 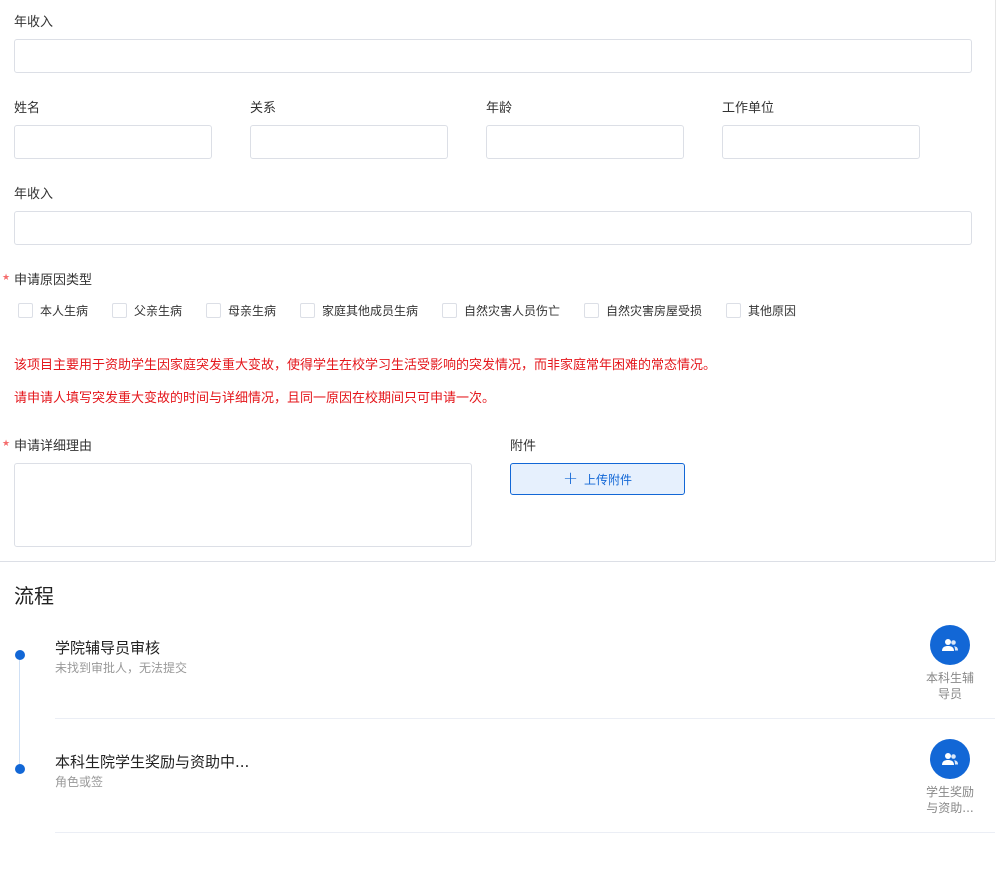 I want to click on member-relation-input, so click(x=349, y=142).